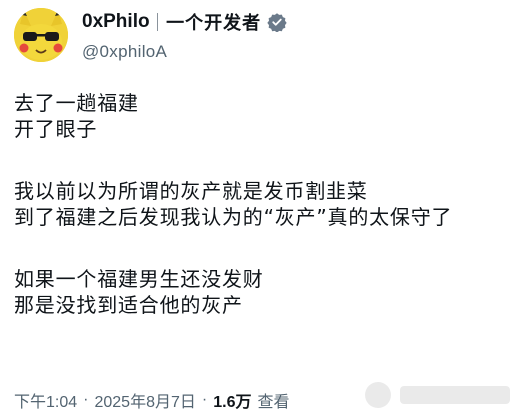  I want to click on pikachu-avatar-icon, so click(41, 35).